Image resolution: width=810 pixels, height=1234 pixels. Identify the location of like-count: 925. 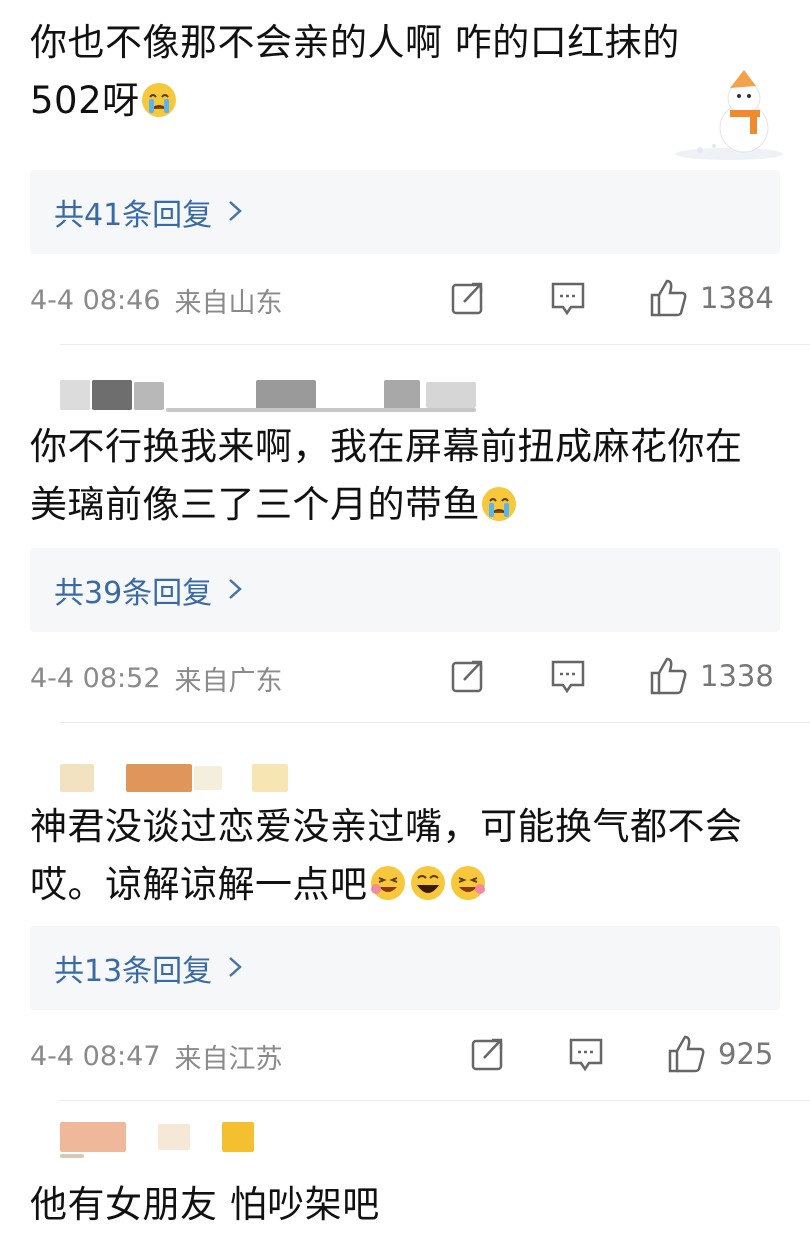
(746, 1054).